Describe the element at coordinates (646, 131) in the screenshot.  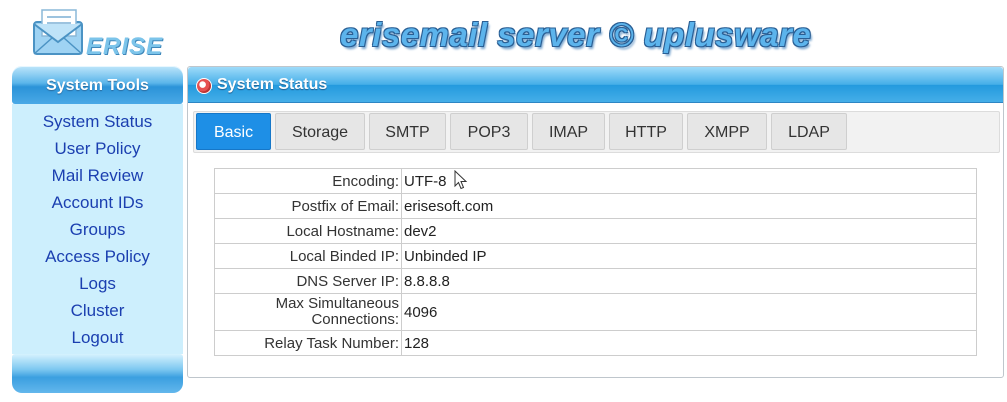
I see `tab-http: HTTP` at that location.